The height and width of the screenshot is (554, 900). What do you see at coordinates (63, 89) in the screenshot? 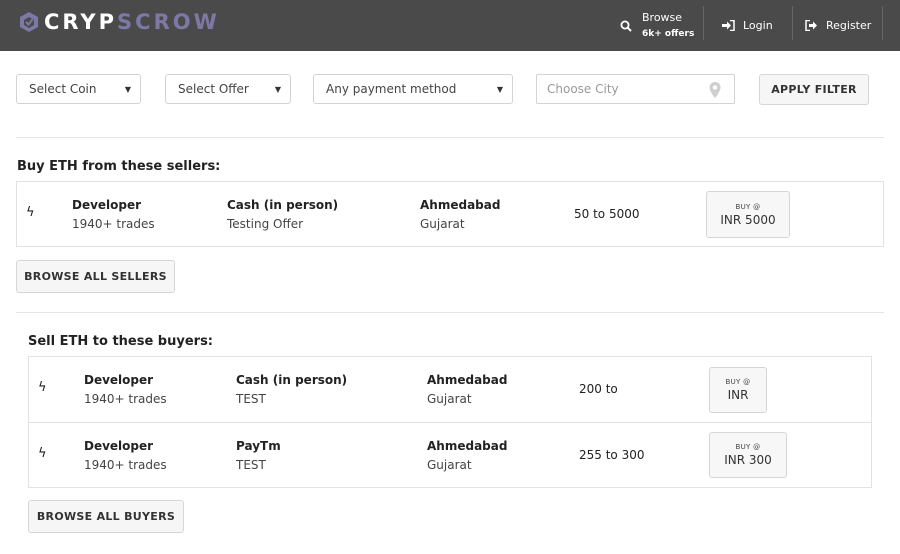
I see `coin-select-value: Select Coin` at bounding box center [63, 89].